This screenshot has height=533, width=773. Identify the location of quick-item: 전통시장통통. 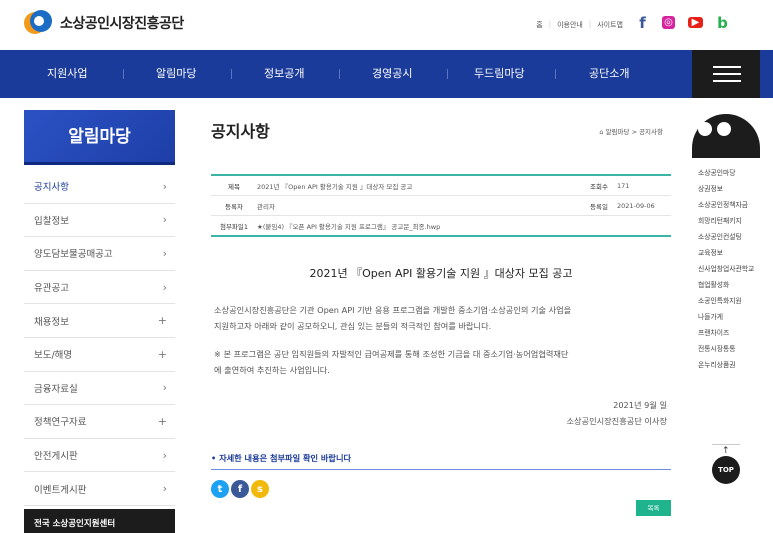
(729, 349).